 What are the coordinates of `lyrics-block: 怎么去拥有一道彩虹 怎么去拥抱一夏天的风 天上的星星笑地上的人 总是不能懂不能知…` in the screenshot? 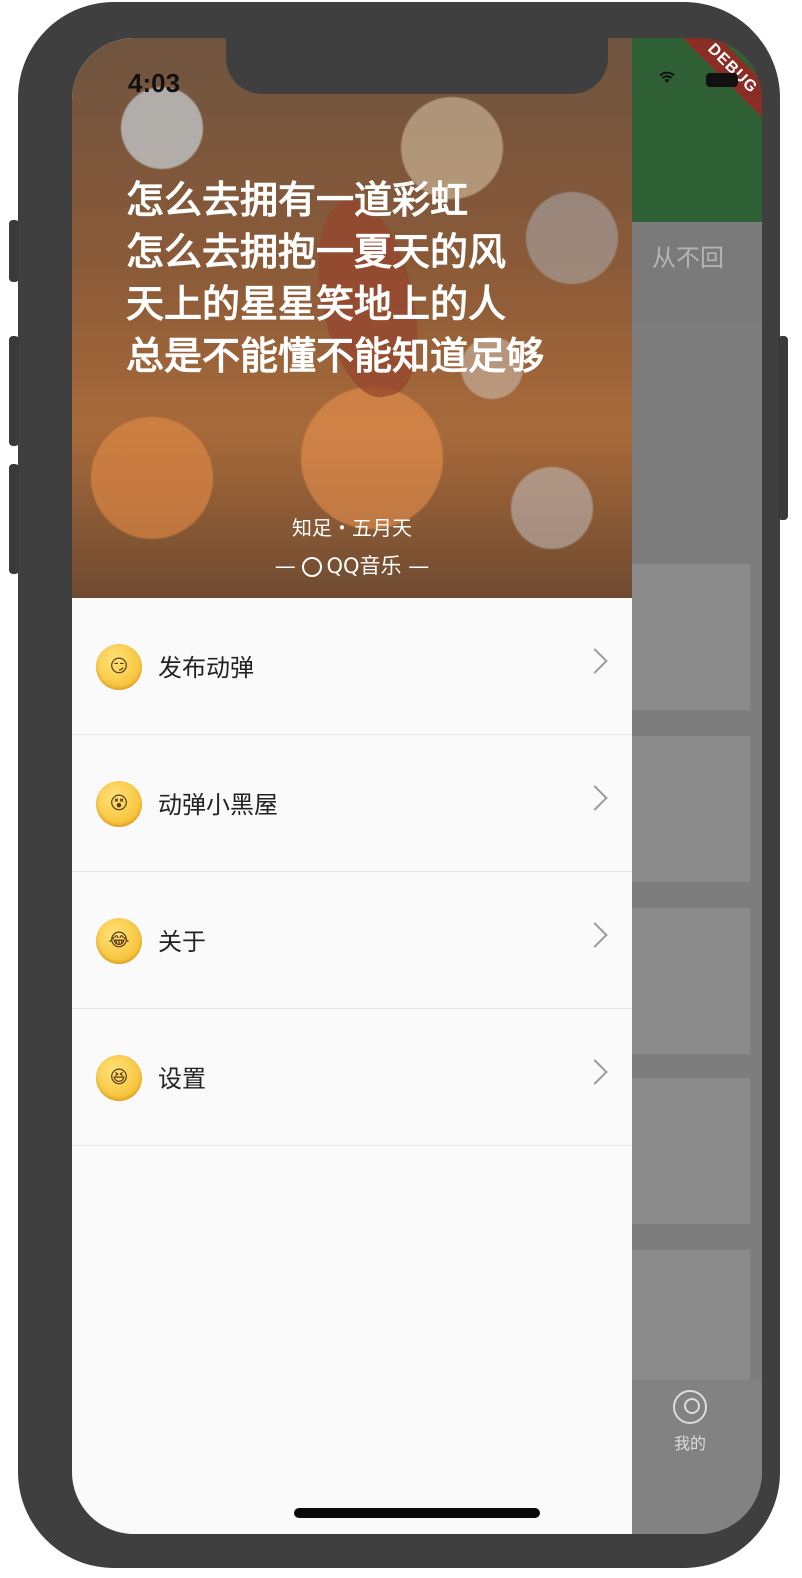 It's located at (335, 278).